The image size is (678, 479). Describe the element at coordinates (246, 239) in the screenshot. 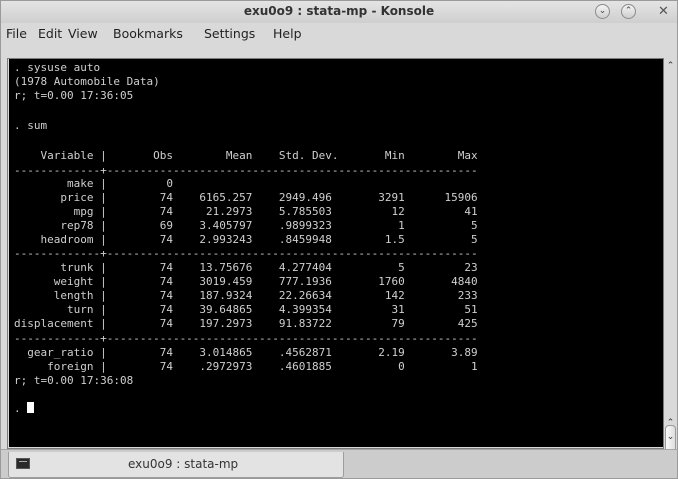

I see `table-row: headroom | 74 2.993243 .8459948 1.5 5` at that location.